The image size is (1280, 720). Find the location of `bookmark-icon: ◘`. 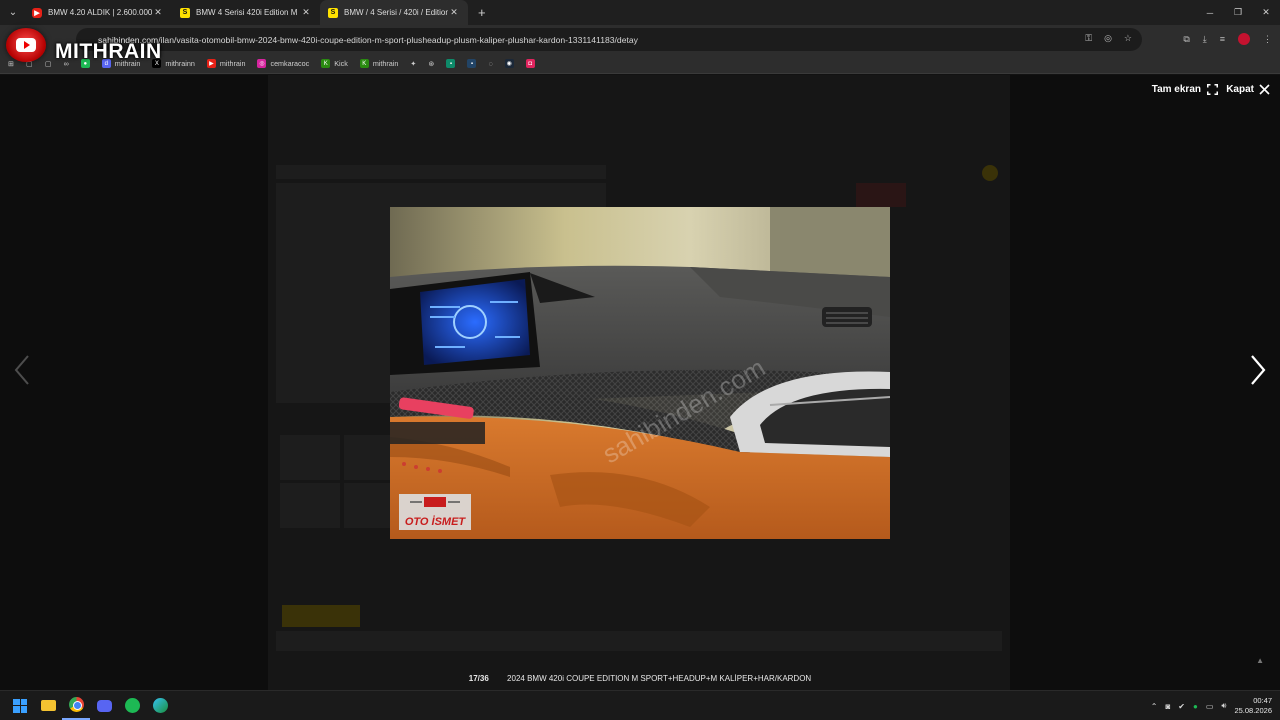

bookmark-icon: ◘ is located at coordinates (530, 63).